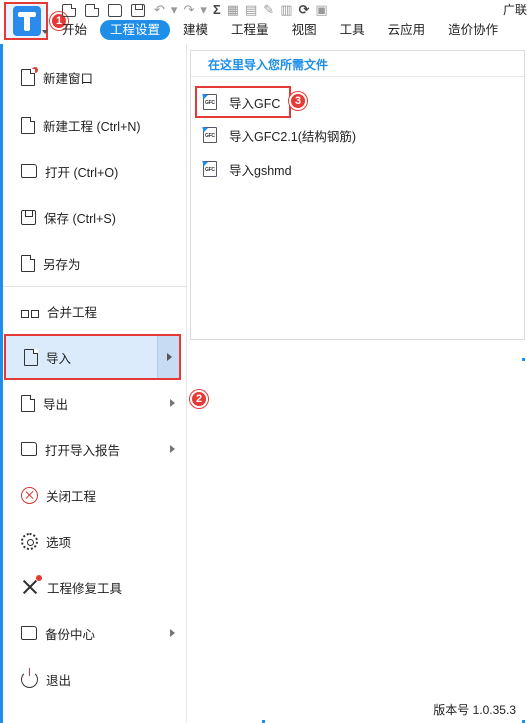 Image resolution: width=527 pixels, height=723 pixels. Describe the element at coordinates (217, 10) in the screenshot. I see `sum-icon: Σ` at that location.